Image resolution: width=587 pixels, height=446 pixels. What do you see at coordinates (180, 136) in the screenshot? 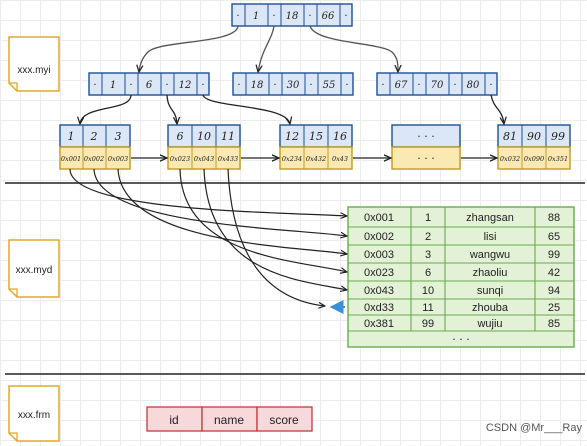
I see `leaf2-key-6: 6` at bounding box center [180, 136].